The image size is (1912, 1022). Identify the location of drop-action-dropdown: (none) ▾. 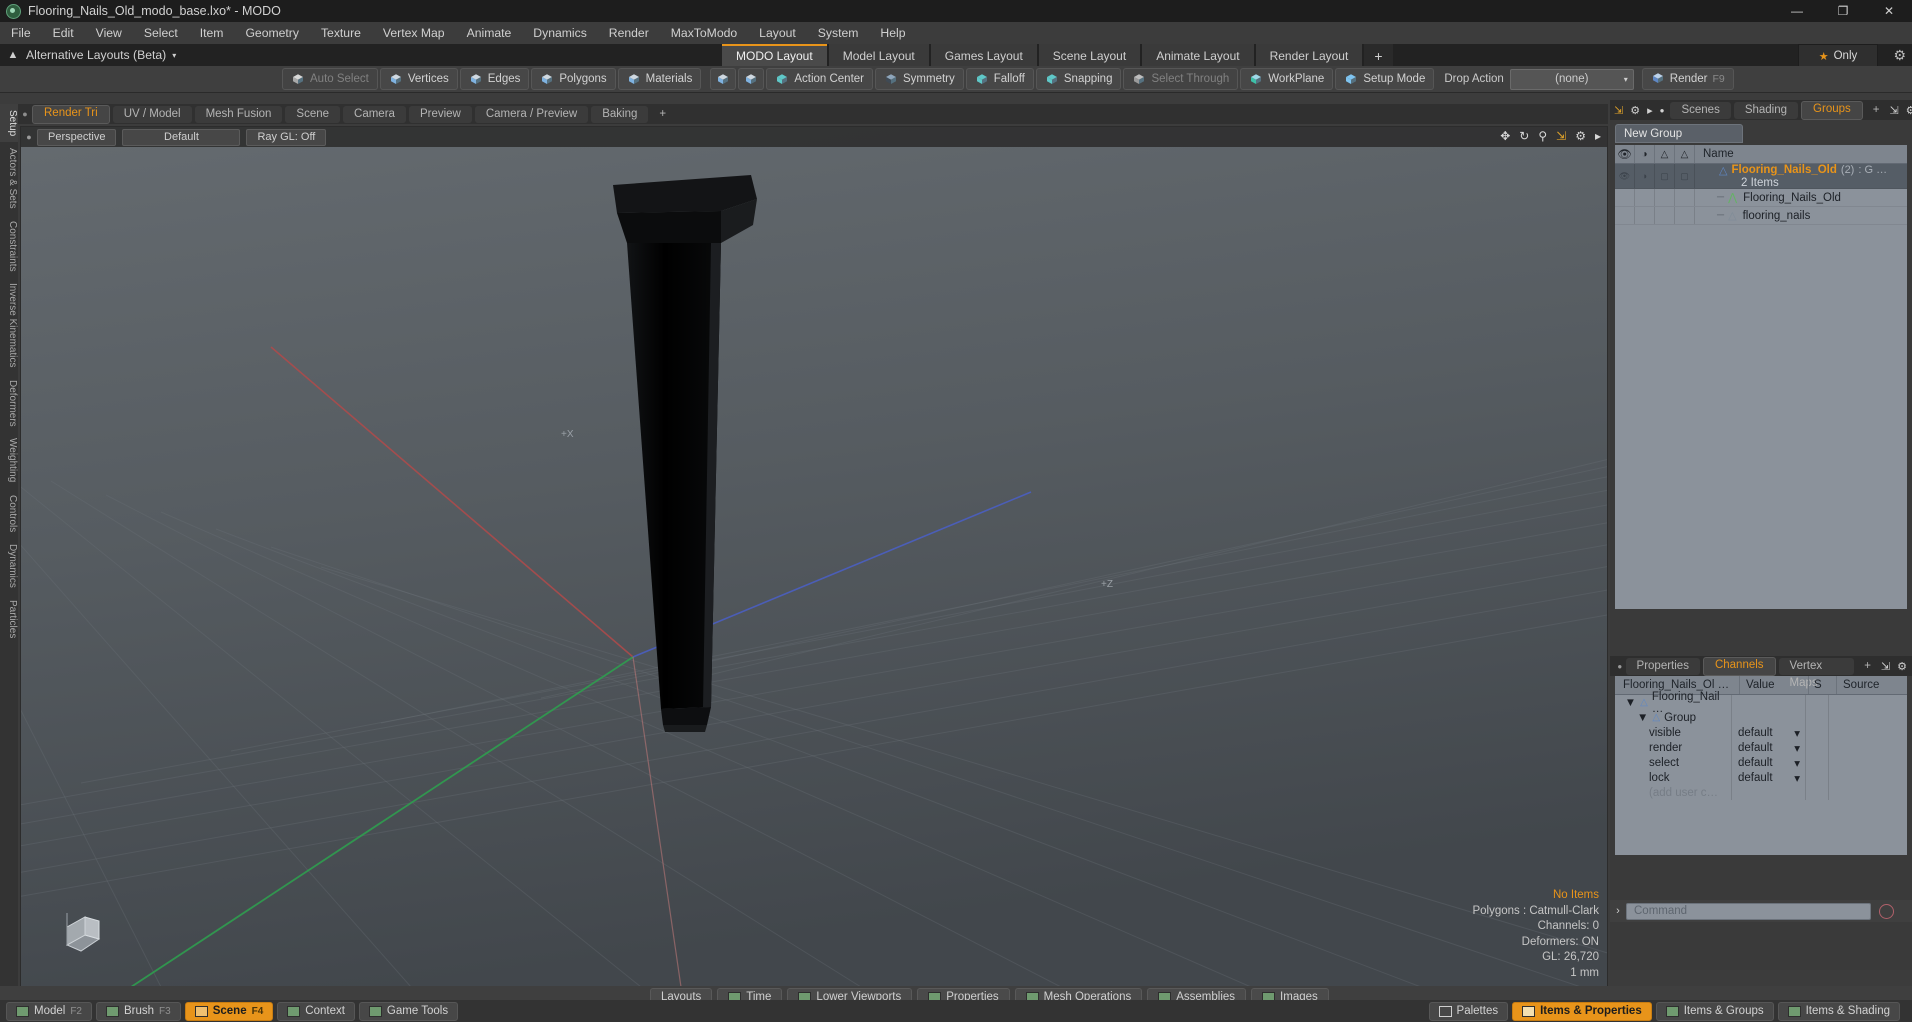
(1571, 79).